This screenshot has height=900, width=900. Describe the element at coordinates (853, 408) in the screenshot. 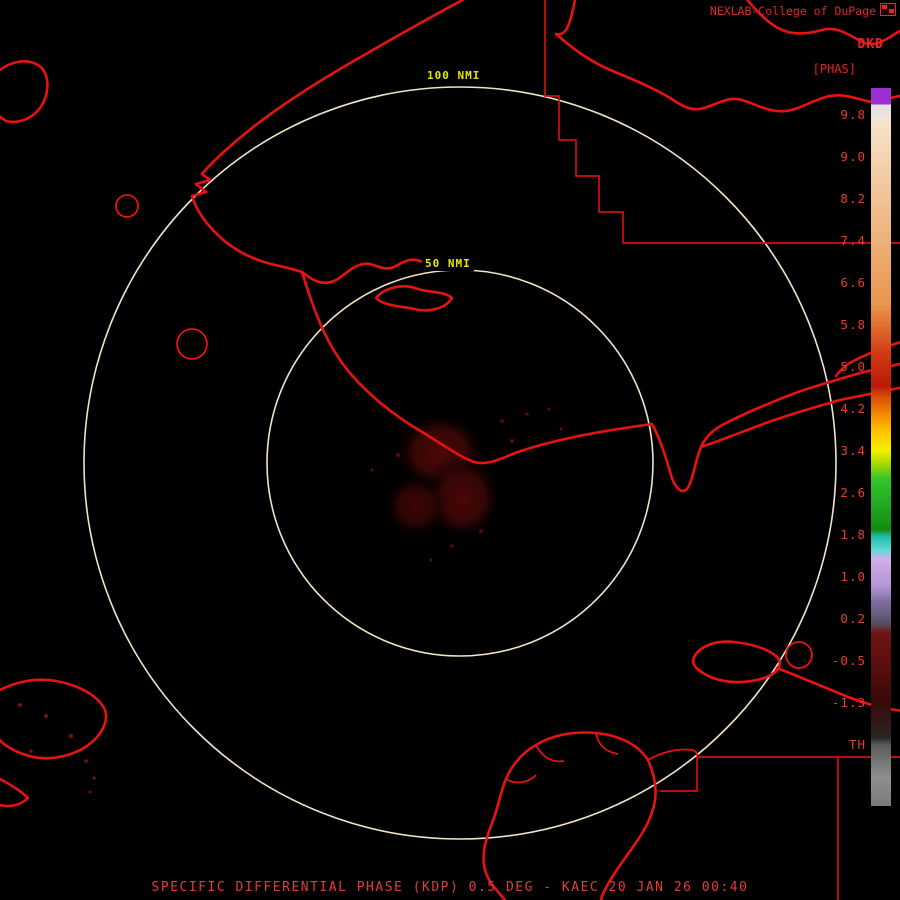

I see `colorbar-tick: 4.2` at that location.